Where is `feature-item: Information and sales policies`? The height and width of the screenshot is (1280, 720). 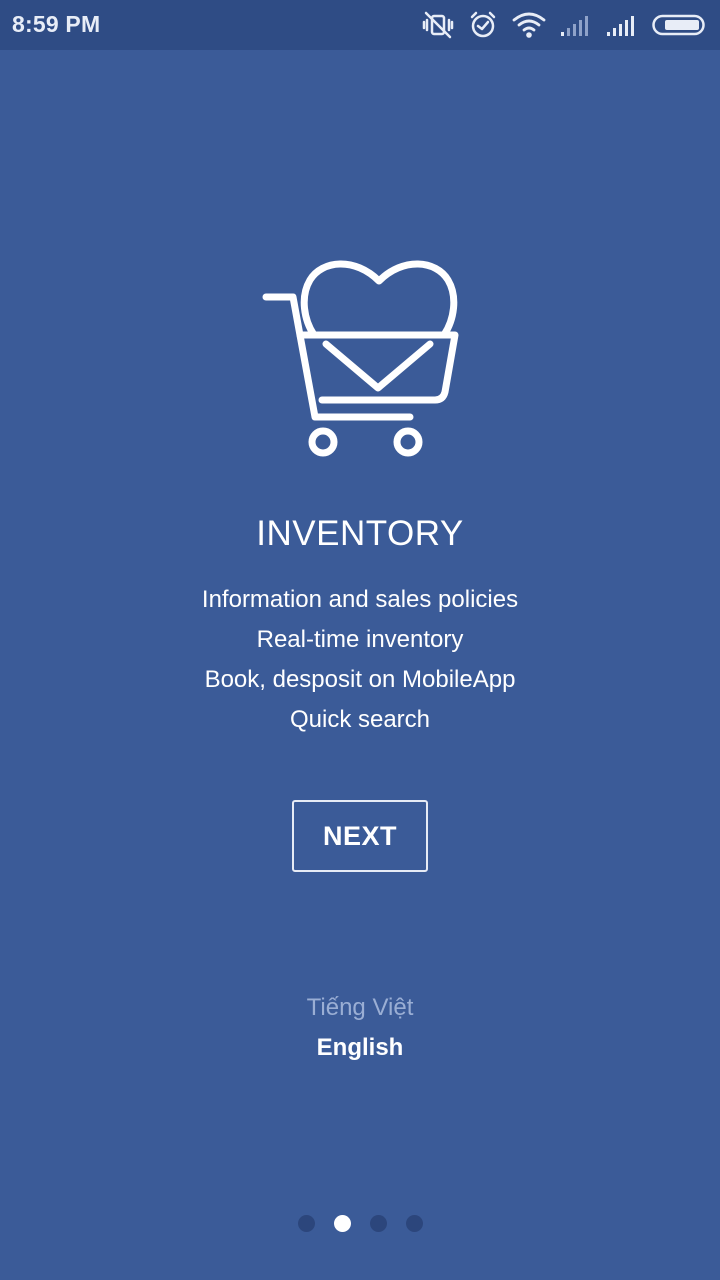
feature-item: Information and sales policies is located at coordinates (360, 599).